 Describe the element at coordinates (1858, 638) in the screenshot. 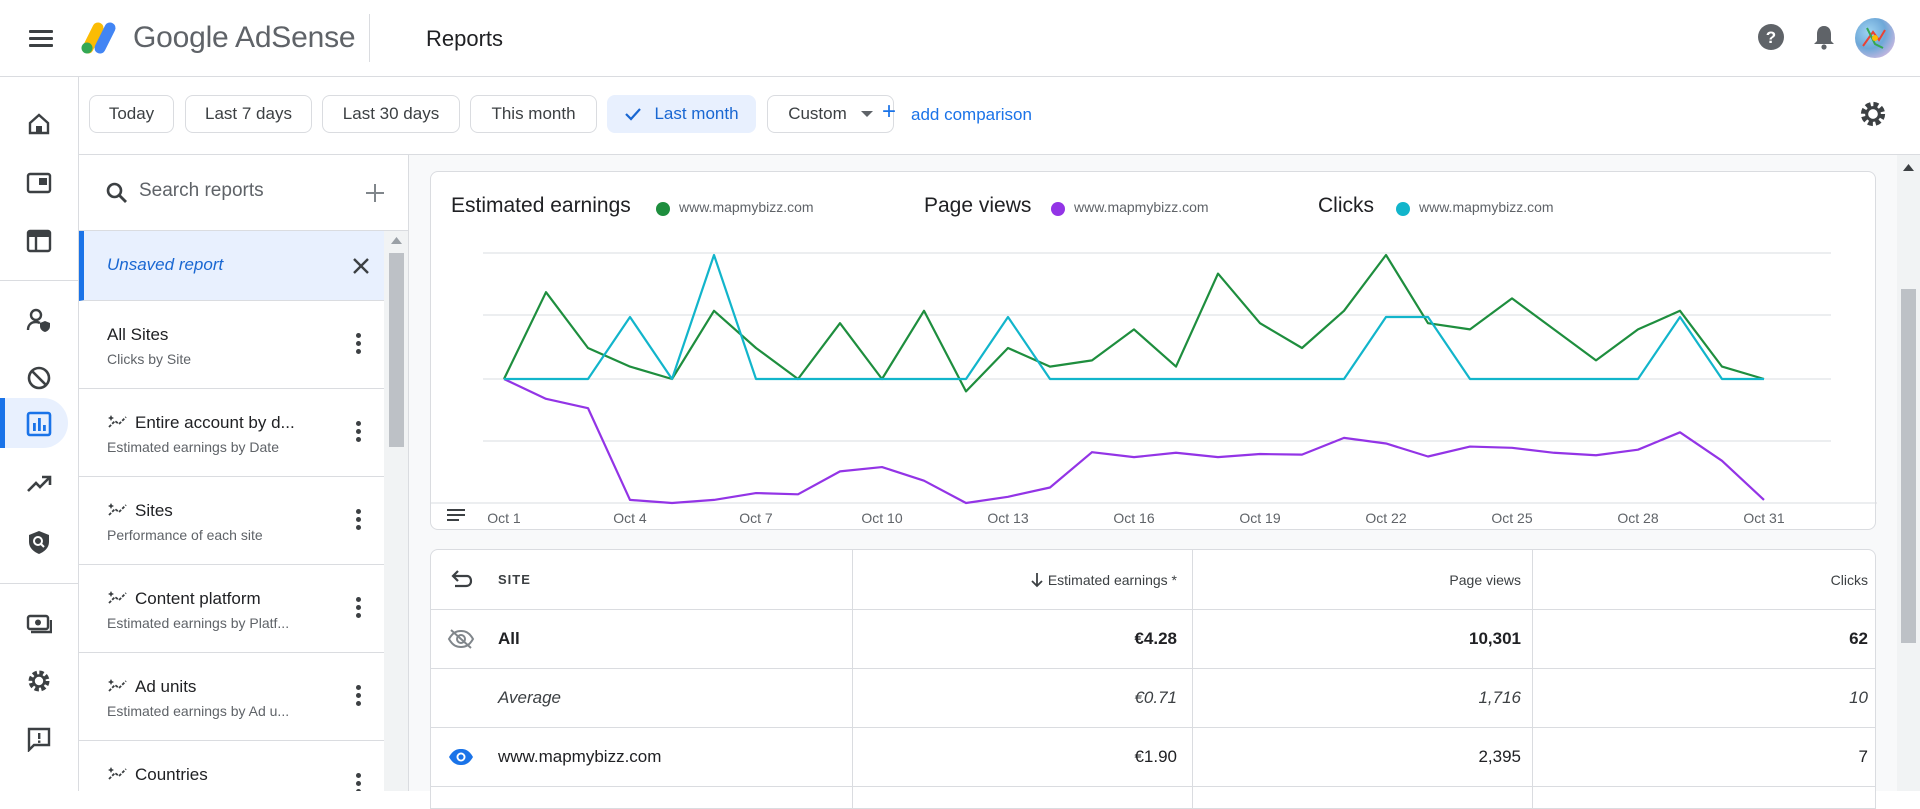

I see `cell-clicks: 62` at that location.